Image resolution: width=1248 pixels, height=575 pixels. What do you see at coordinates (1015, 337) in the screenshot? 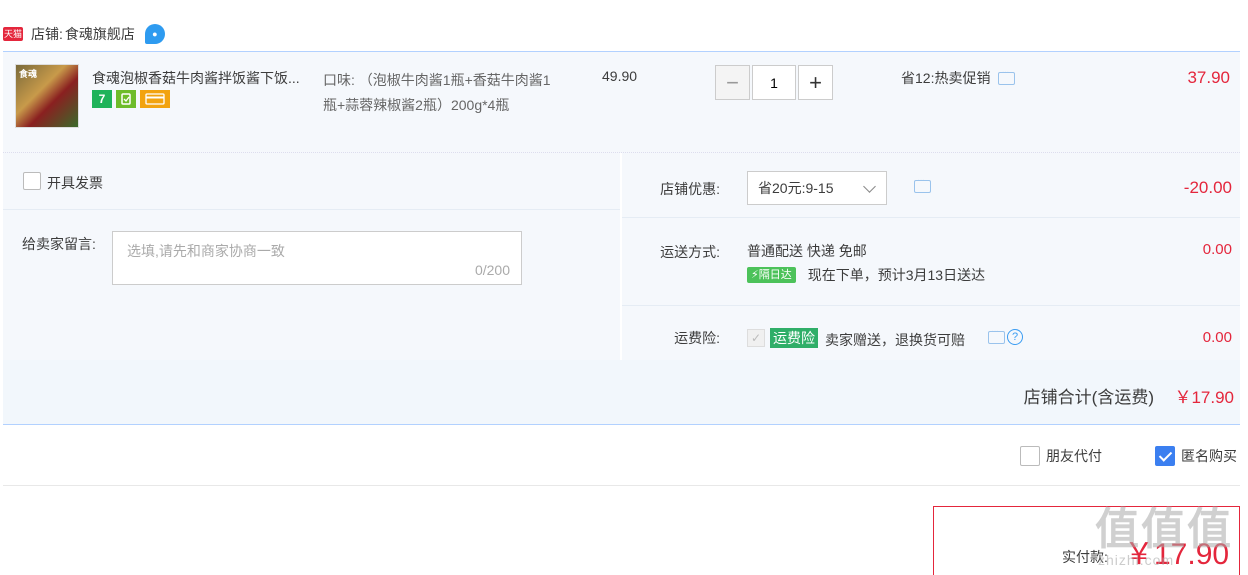
I see `help-icon: ?` at bounding box center [1015, 337].